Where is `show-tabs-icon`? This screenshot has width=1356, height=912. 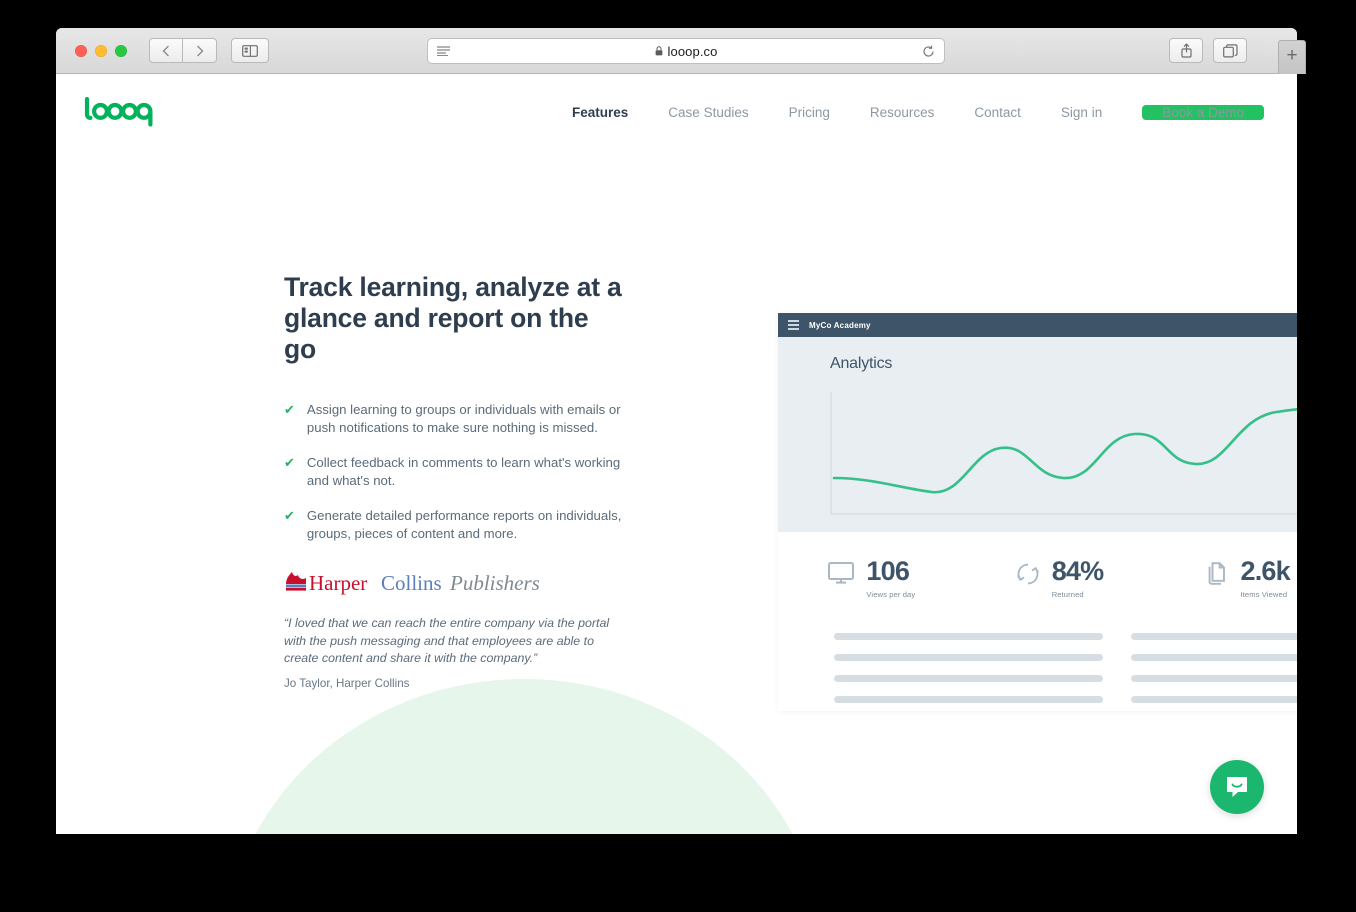
show-tabs-icon is located at coordinates (1230, 50).